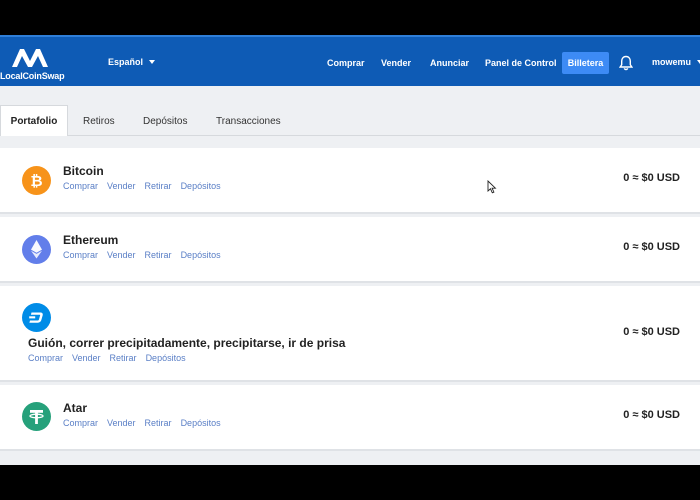 The image size is (700, 500). Describe the element at coordinates (672, 62) in the screenshot. I see `username: mowemu` at that location.